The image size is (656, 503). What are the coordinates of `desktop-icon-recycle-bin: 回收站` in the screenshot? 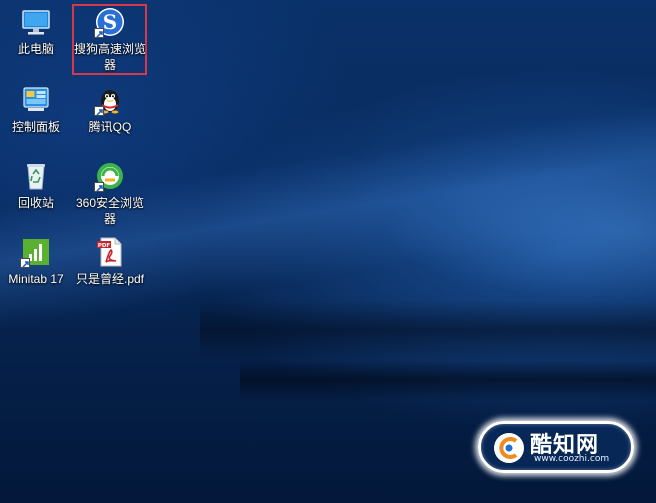 It's located at (36, 185).